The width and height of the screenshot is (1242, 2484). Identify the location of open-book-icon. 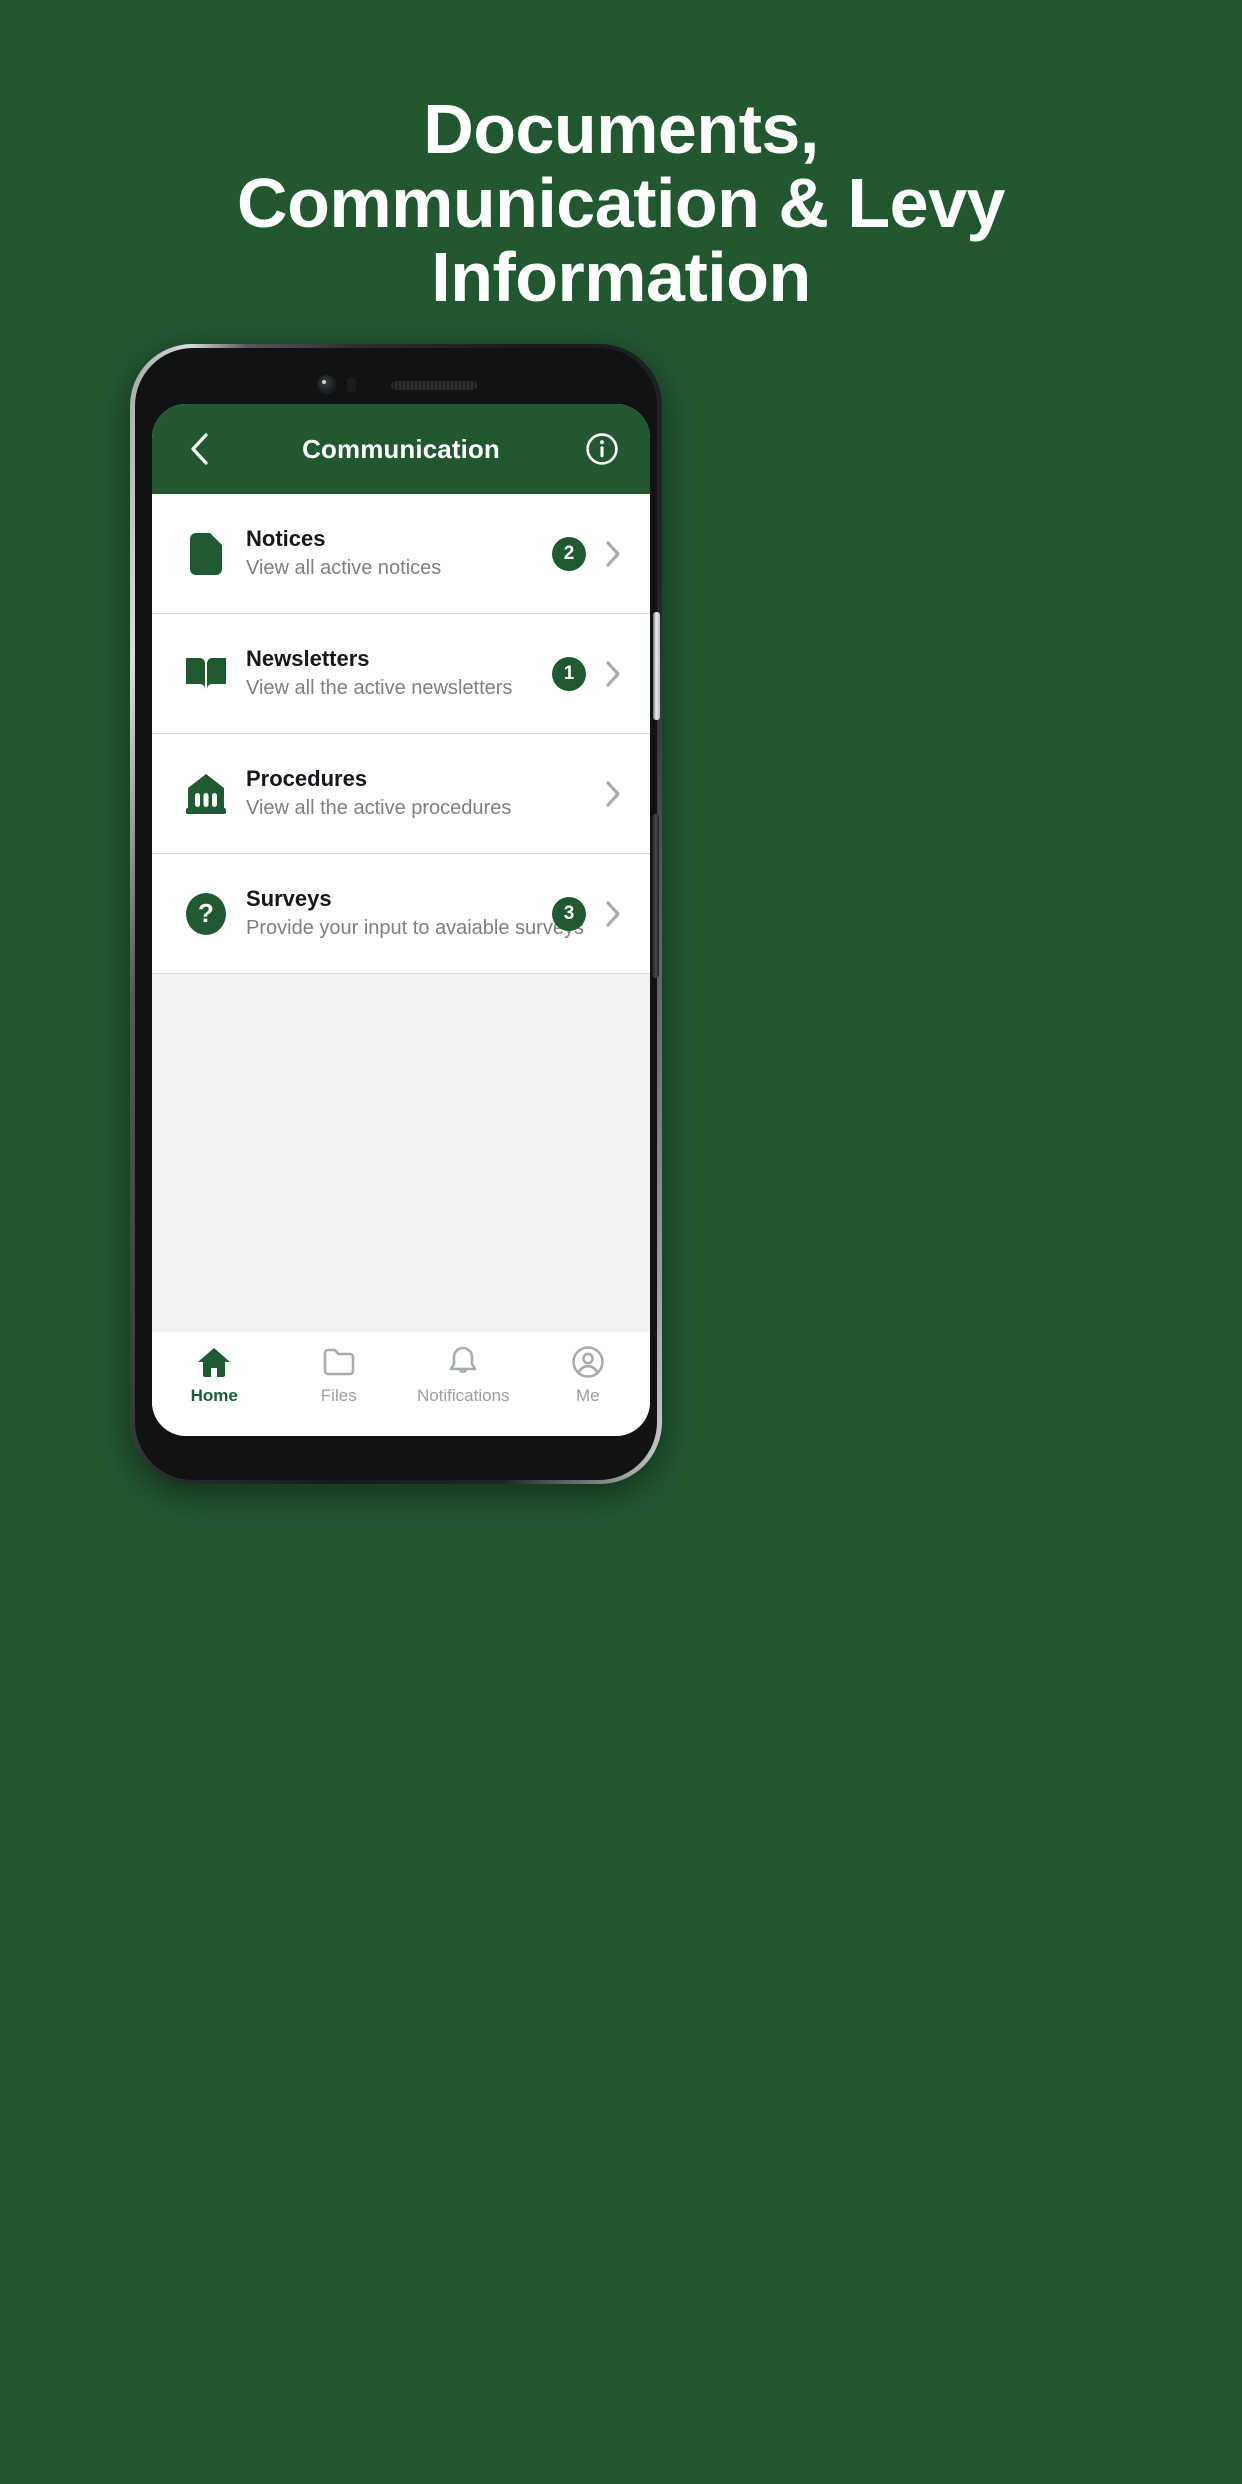
(206, 673).